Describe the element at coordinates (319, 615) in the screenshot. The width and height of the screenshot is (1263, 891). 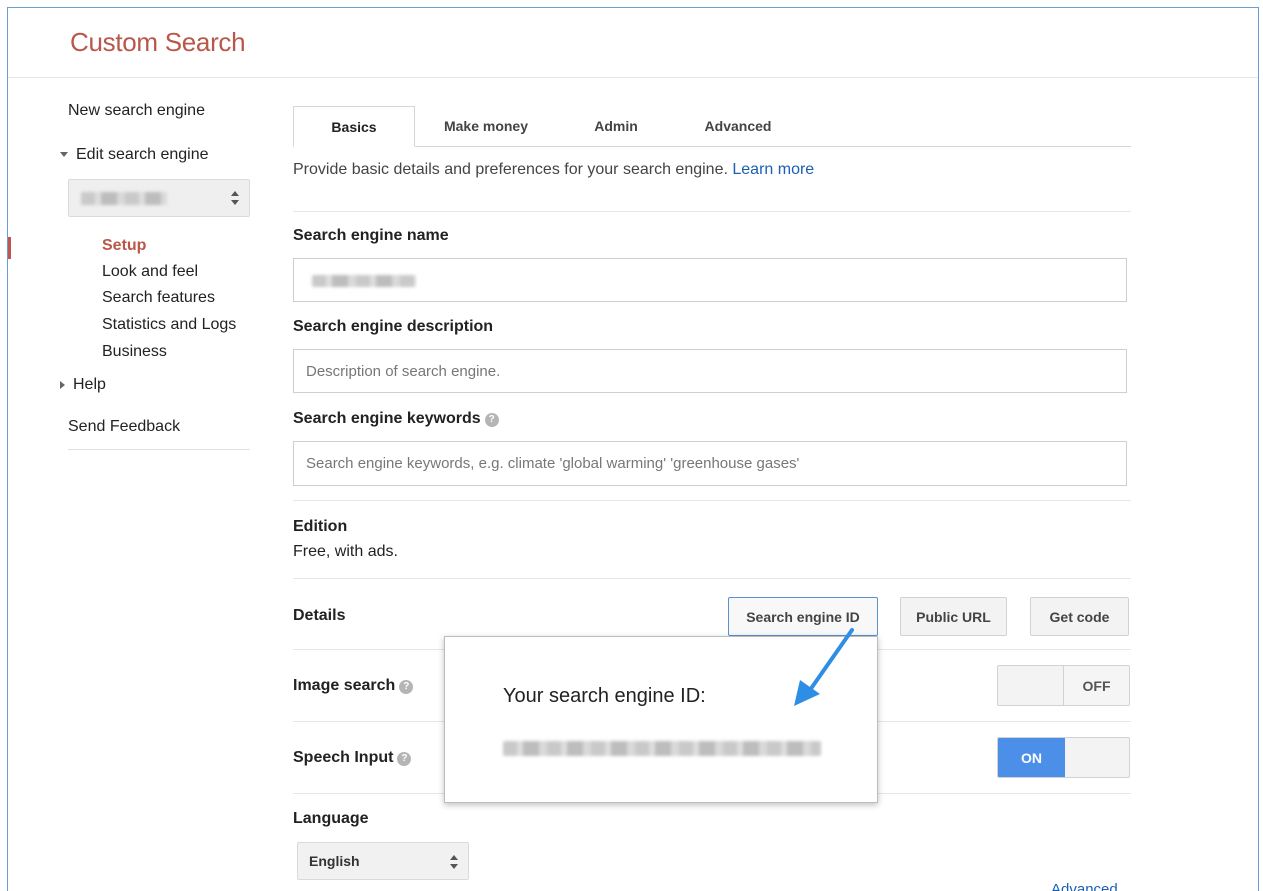
I see `details-label: Details` at that location.